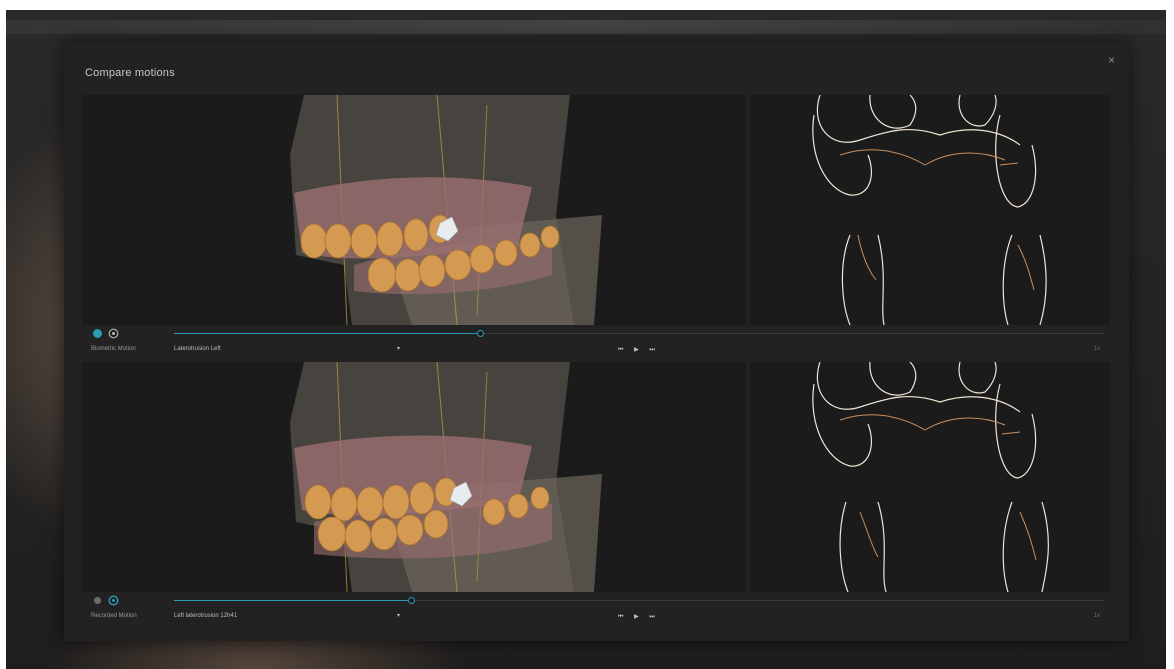 The height and width of the screenshot is (669, 1174). Describe the element at coordinates (113, 349) in the screenshot. I see `motion-type-label: Biometric Motion` at that location.